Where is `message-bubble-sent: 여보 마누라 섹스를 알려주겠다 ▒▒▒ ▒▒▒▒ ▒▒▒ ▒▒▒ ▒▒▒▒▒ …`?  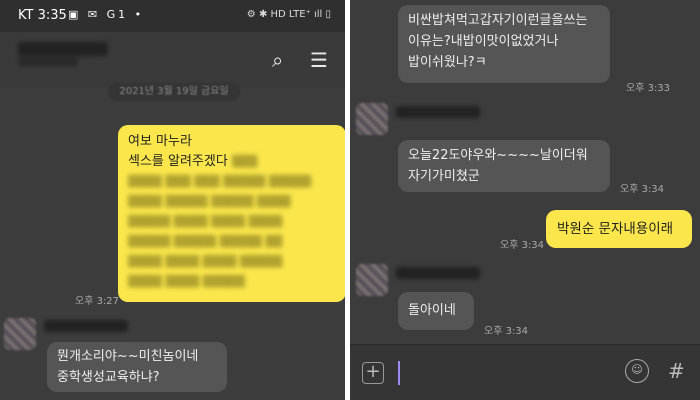 message-bubble-sent: 여보 마누라 섹스를 알려주겠다 ▒▒▒ ▒▒▒▒ ▒▒▒ ▒▒▒ ▒▒▒▒▒ … is located at coordinates (231, 213).